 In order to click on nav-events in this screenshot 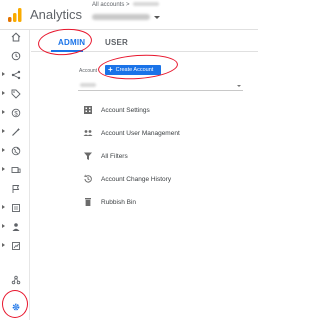, I will do `click(15, 189)`.